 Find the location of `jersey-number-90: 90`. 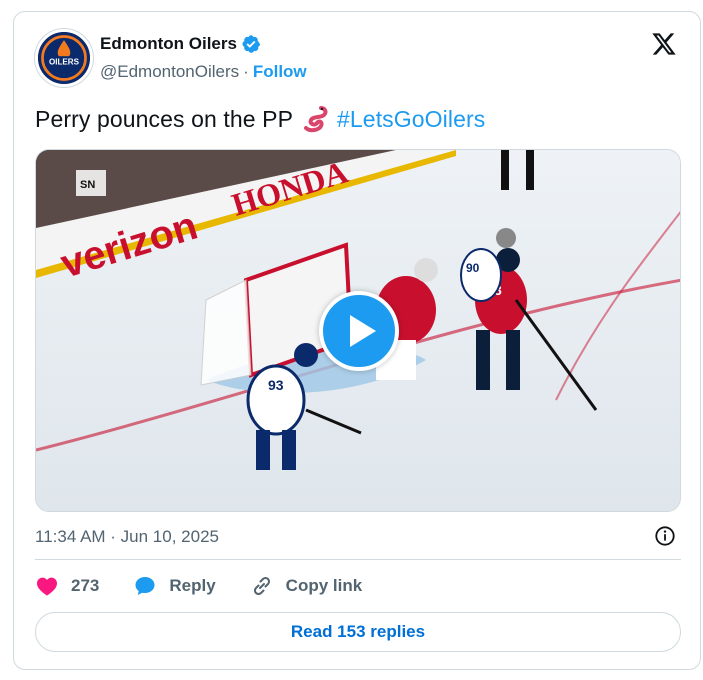

jersey-number-90: 90 is located at coordinates (473, 268).